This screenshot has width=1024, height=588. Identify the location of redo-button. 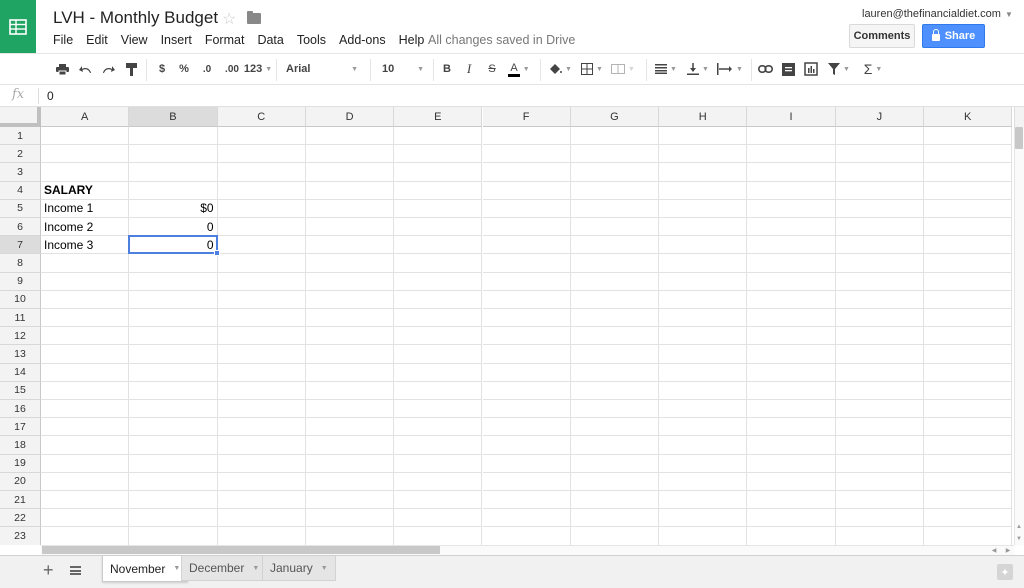
(108, 69).